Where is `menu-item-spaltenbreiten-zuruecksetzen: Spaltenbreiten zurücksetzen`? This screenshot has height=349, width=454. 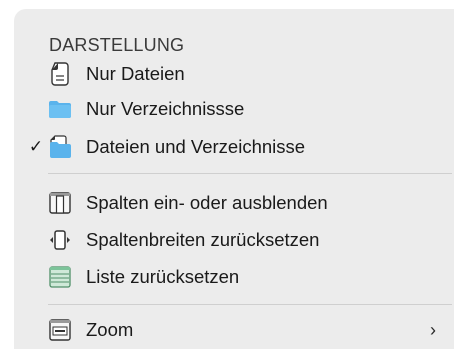 menu-item-spaltenbreiten-zuruecksetzen: Spaltenbreiten zurücksetzen is located at coordinates (234, 240).